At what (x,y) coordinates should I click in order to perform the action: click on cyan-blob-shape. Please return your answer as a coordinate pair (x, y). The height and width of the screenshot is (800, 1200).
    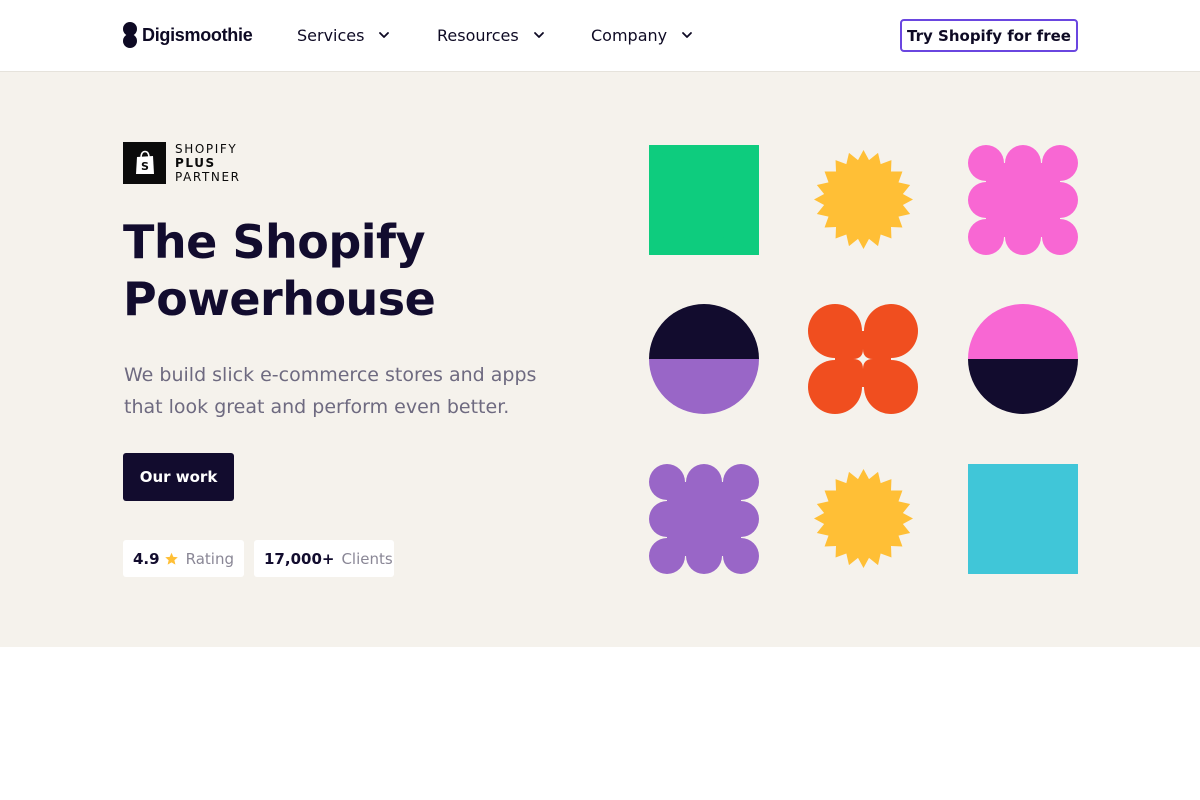
    Looking at the image, I should click on (1023, 519).